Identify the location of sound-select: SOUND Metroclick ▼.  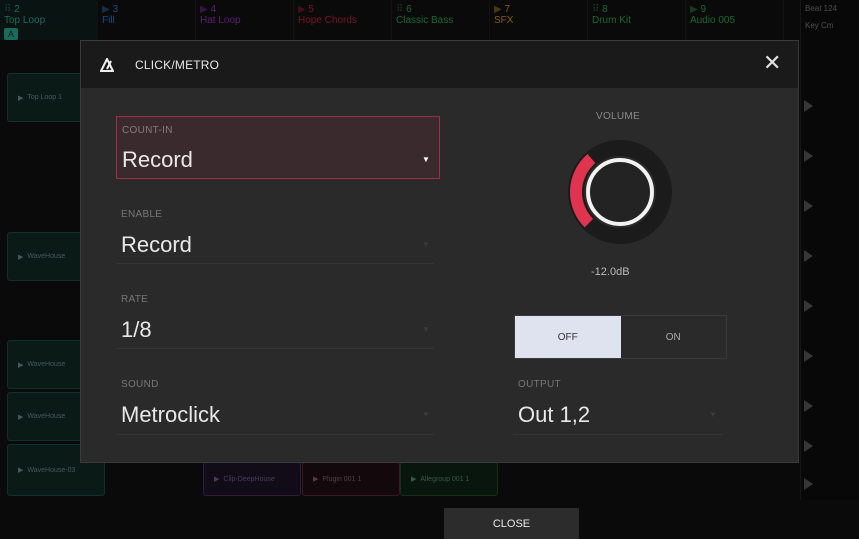
(275, 406).